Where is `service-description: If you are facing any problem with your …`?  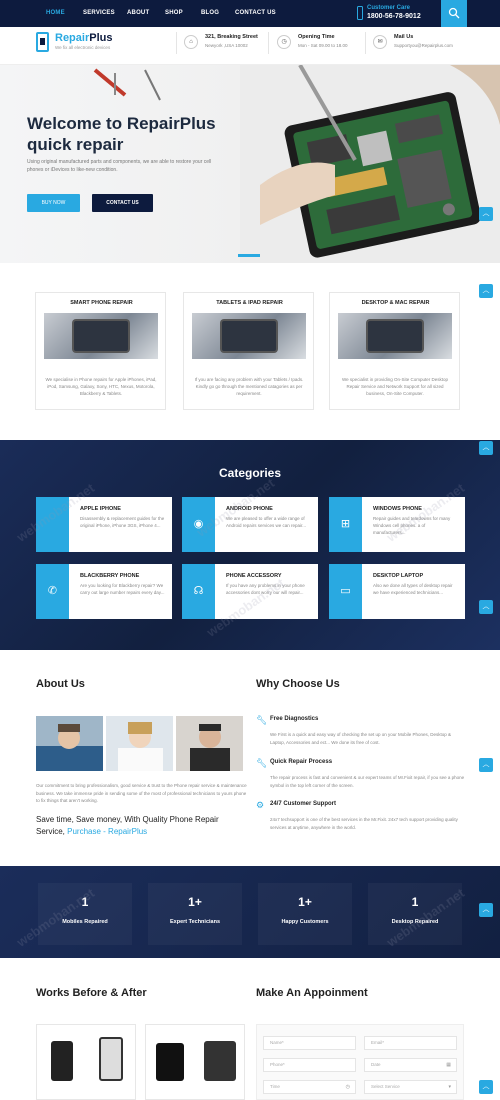
service-description: If you are facing any problem with your … is located at coordinates (249, 386).